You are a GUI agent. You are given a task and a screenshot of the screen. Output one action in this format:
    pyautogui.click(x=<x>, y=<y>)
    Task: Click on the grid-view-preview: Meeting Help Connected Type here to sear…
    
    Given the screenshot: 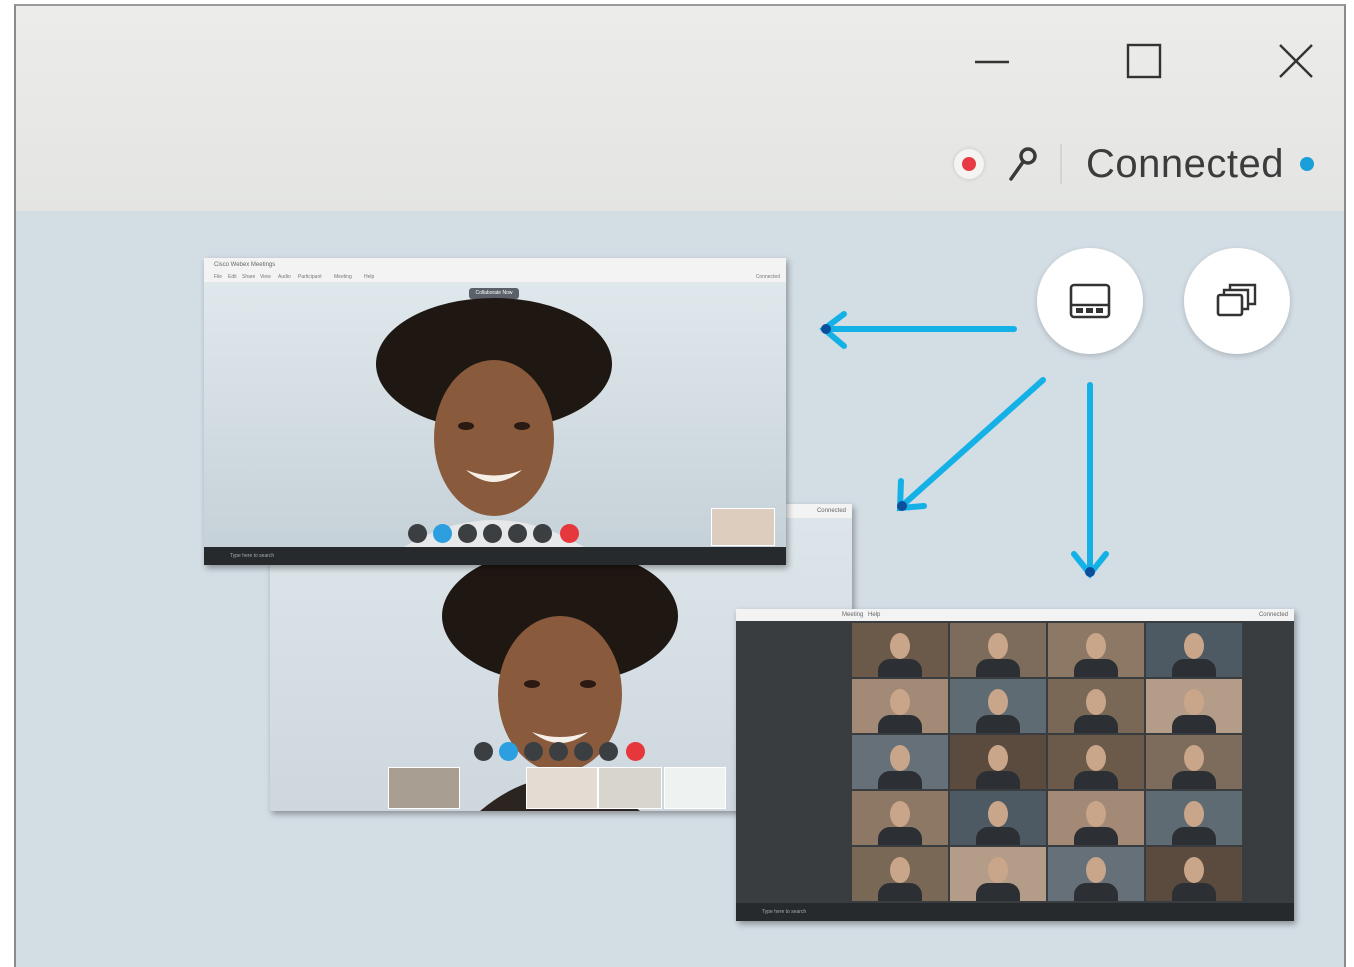 What is the action you would take?
    pyautogui.click(x=1015, y=765)
    